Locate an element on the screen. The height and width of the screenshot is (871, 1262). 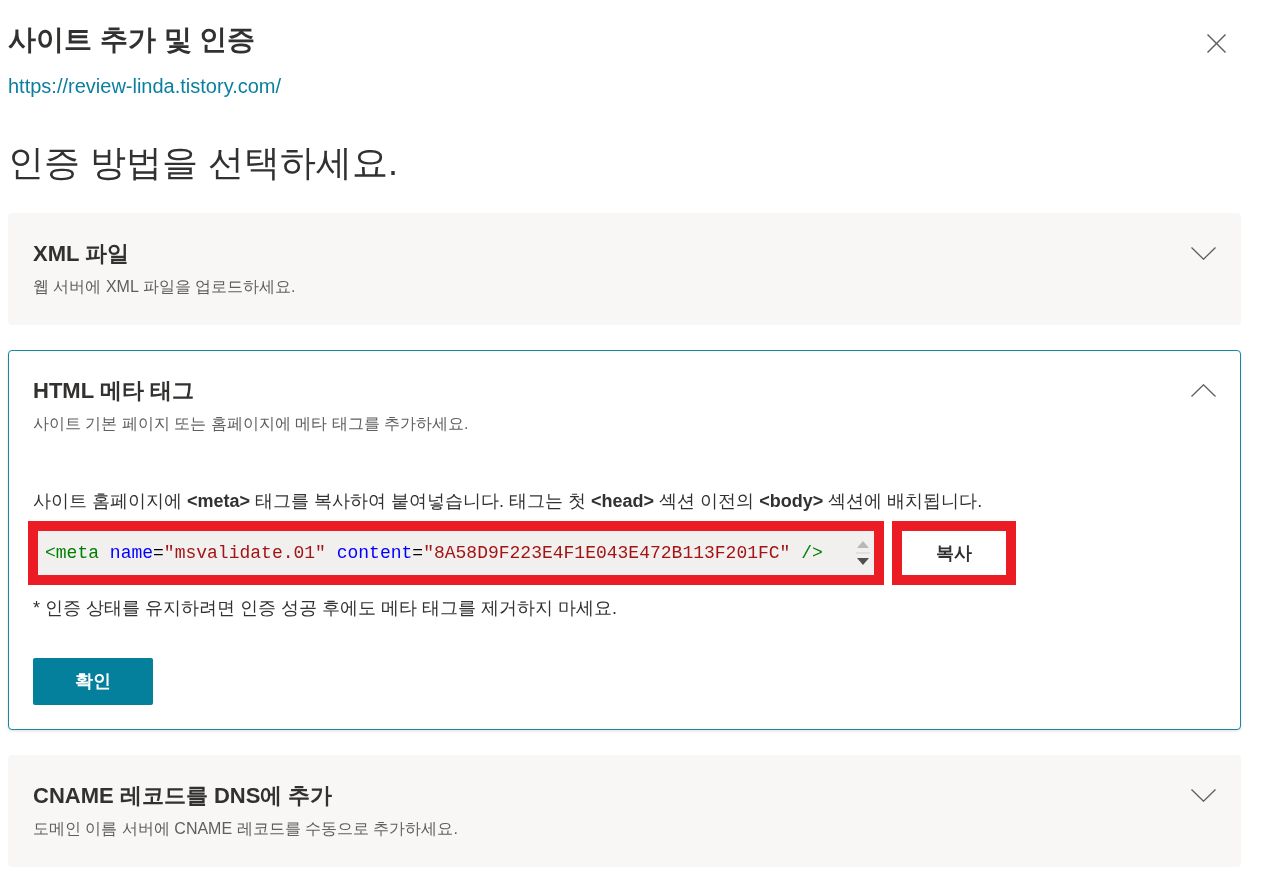
method-title: HTML 메타 태그 is located at coordinates (251, 391).